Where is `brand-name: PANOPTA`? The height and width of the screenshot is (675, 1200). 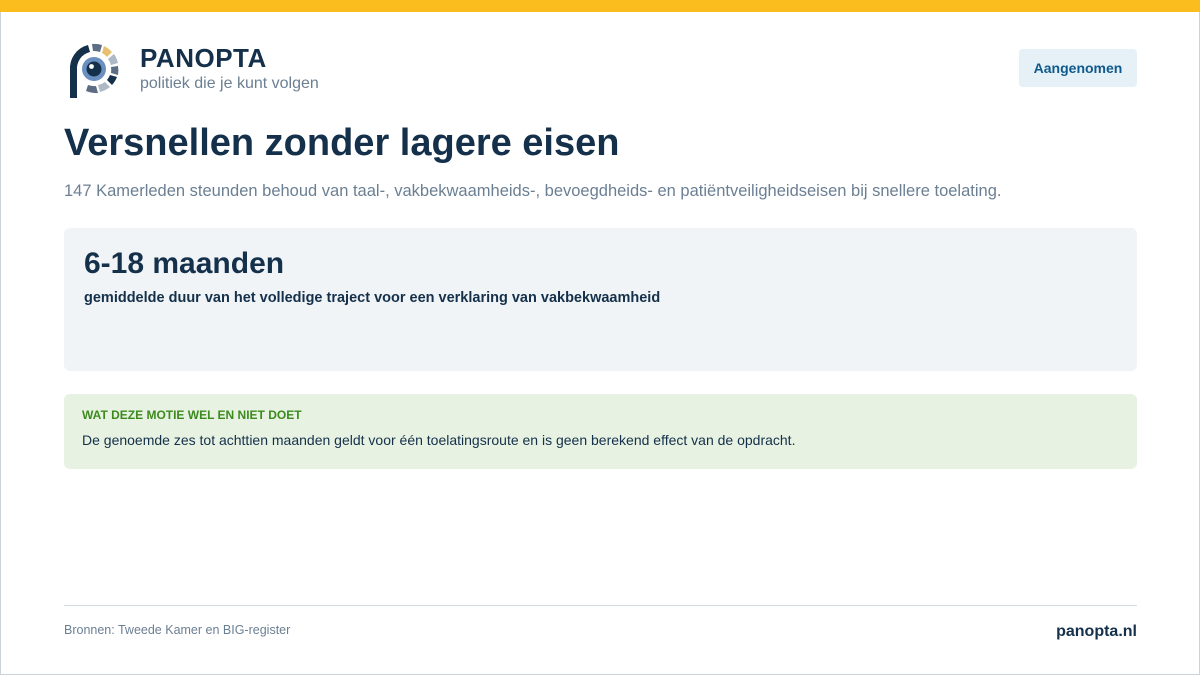
brand-name: PANOPTA is located at coordinates (203, 58).